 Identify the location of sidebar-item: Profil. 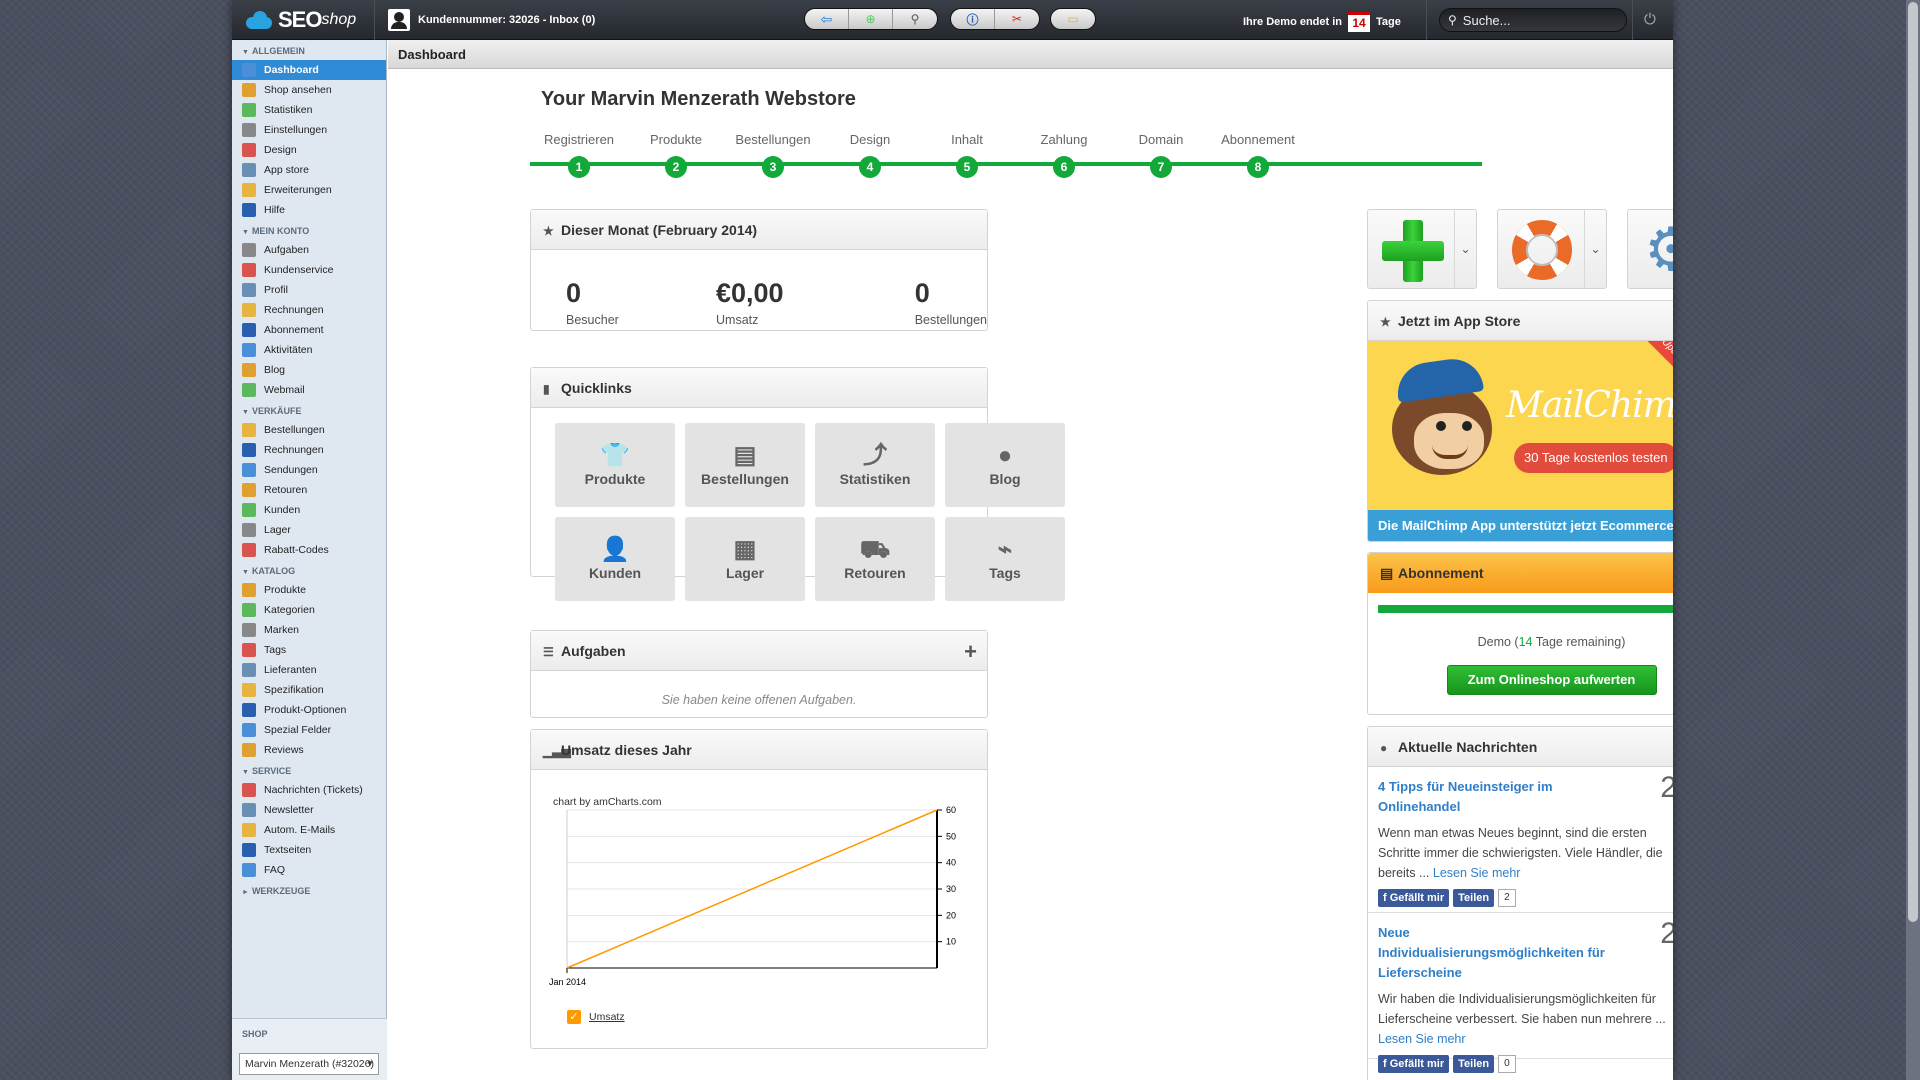
(309, 290).